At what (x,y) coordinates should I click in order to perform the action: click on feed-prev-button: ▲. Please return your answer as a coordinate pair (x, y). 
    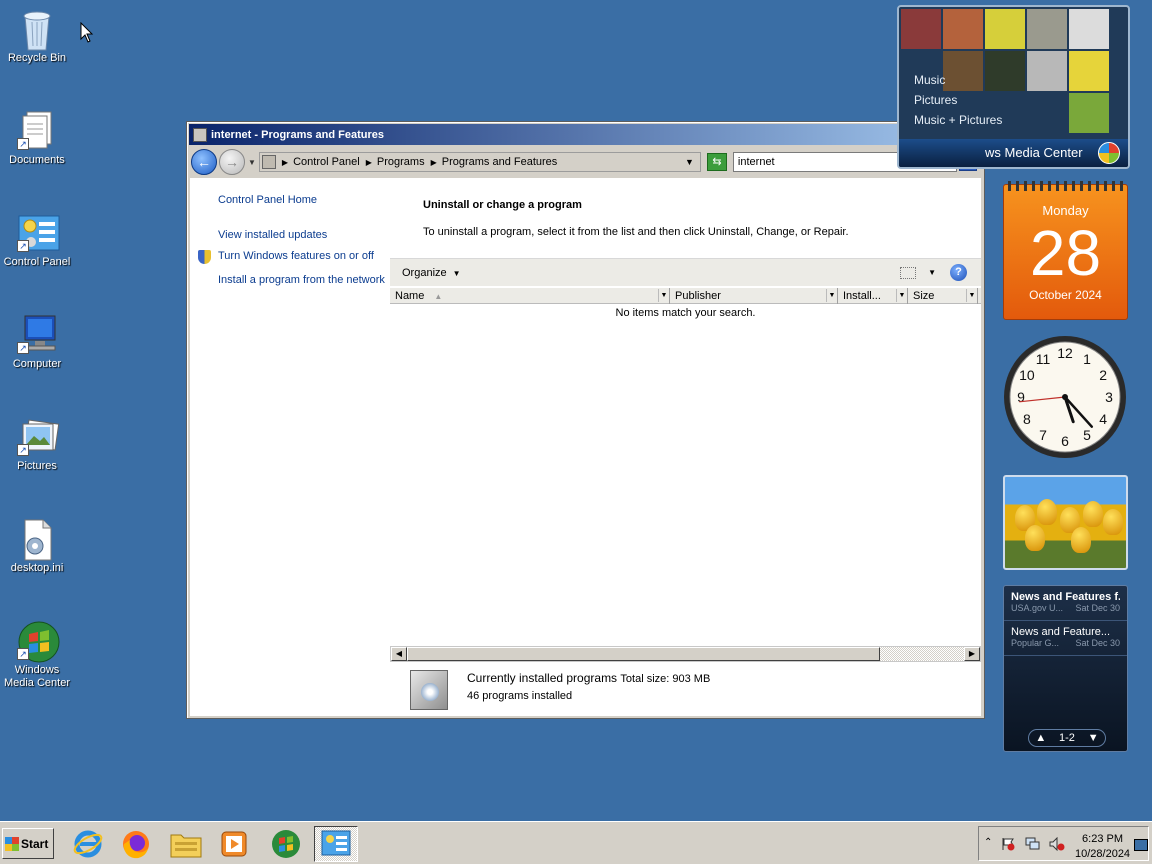
    Looking at the image, I should click on (1040, 738).